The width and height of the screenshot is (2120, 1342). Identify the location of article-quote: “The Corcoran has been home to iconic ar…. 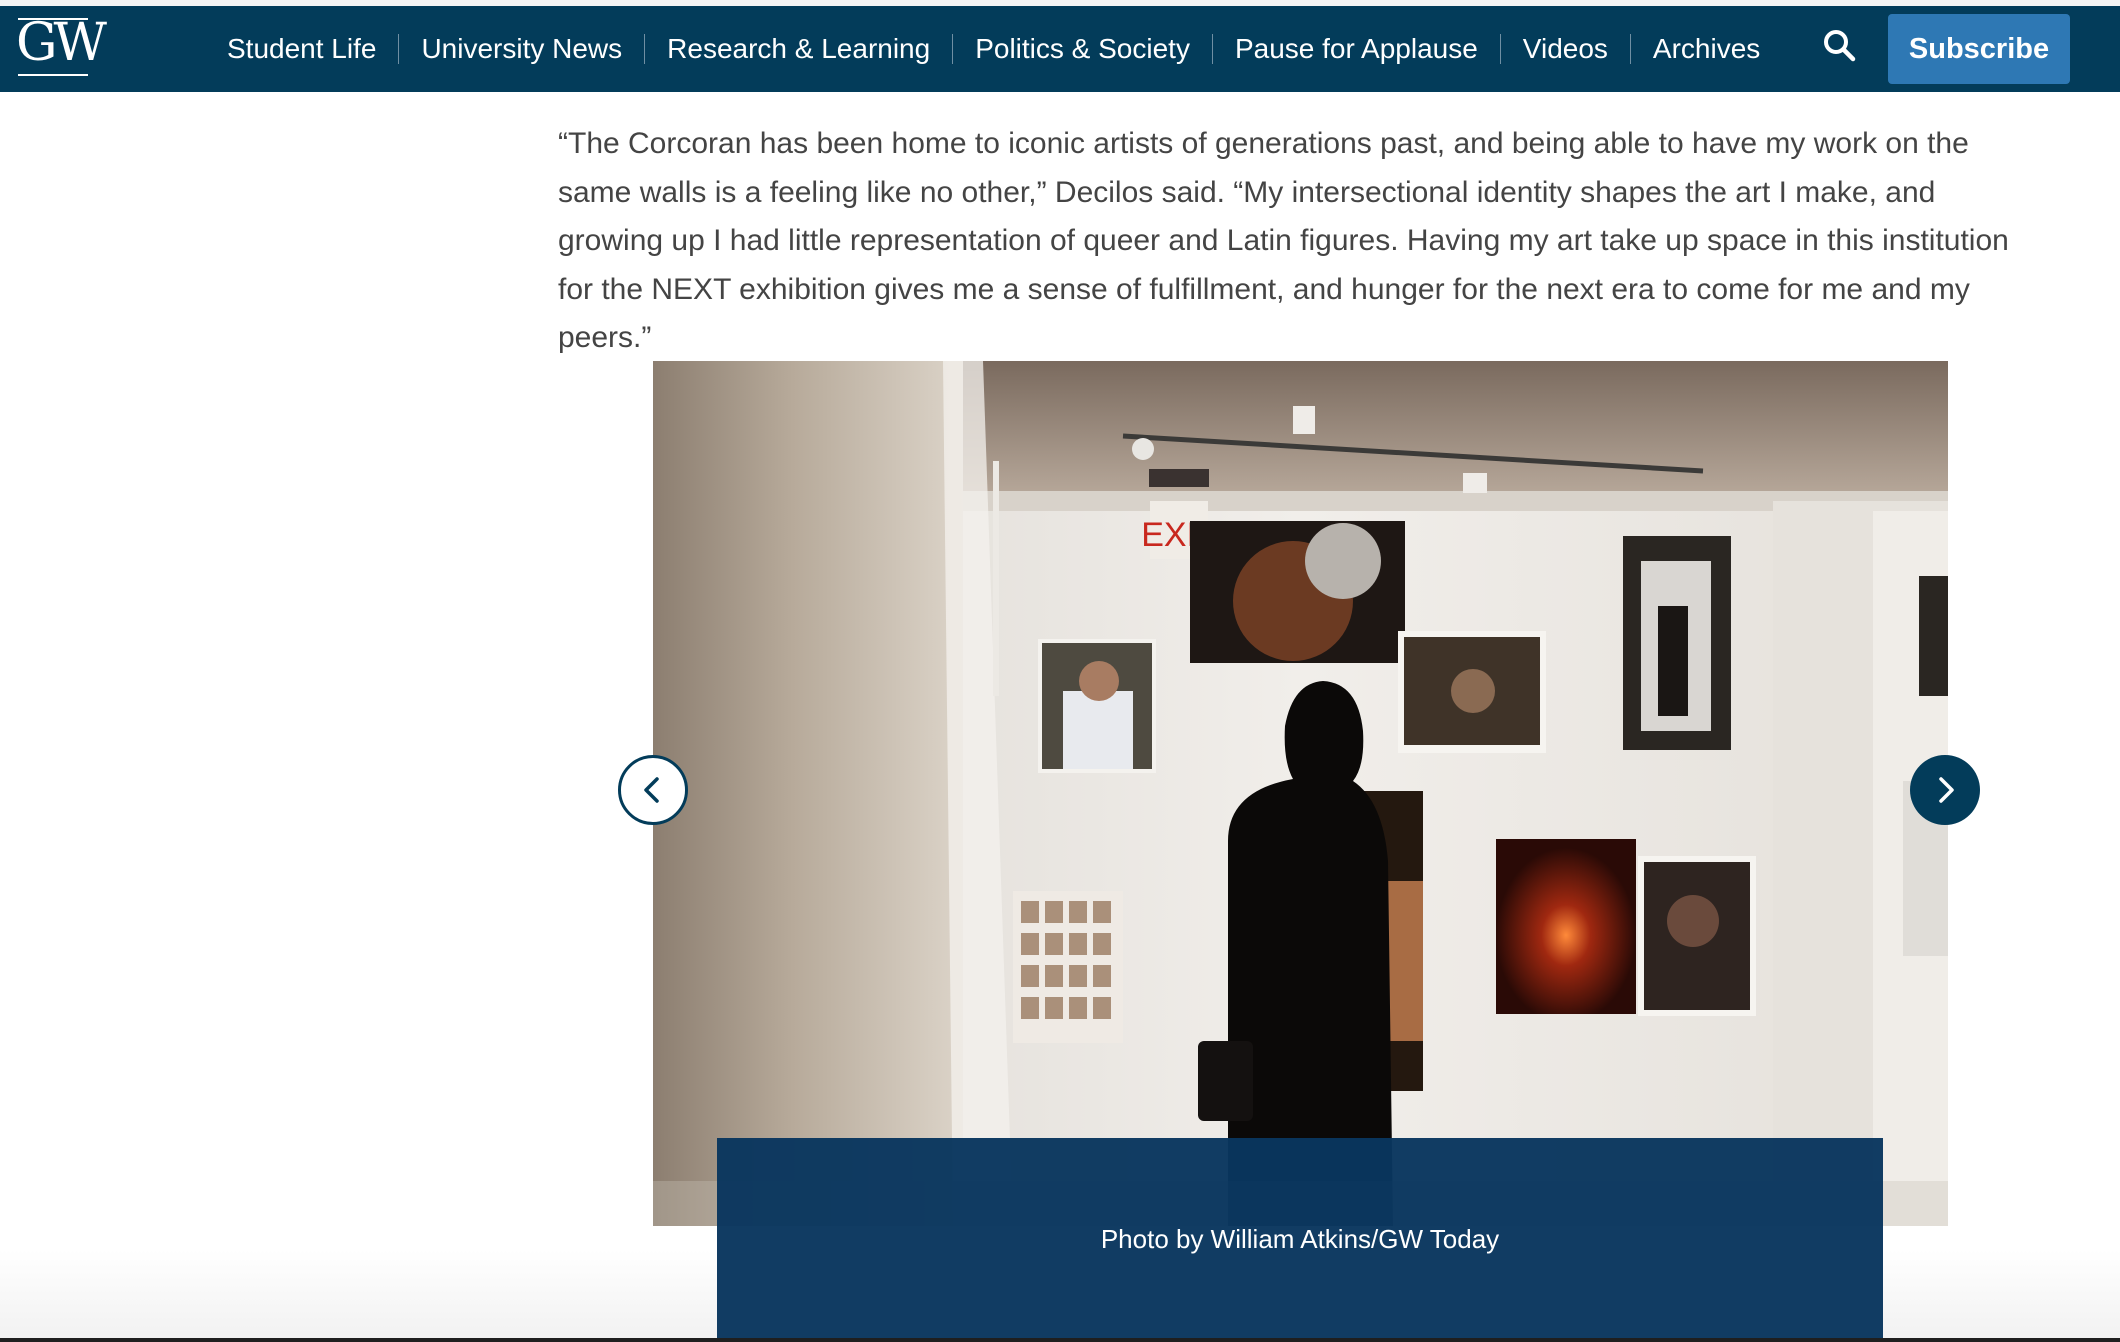
(1283, 240).